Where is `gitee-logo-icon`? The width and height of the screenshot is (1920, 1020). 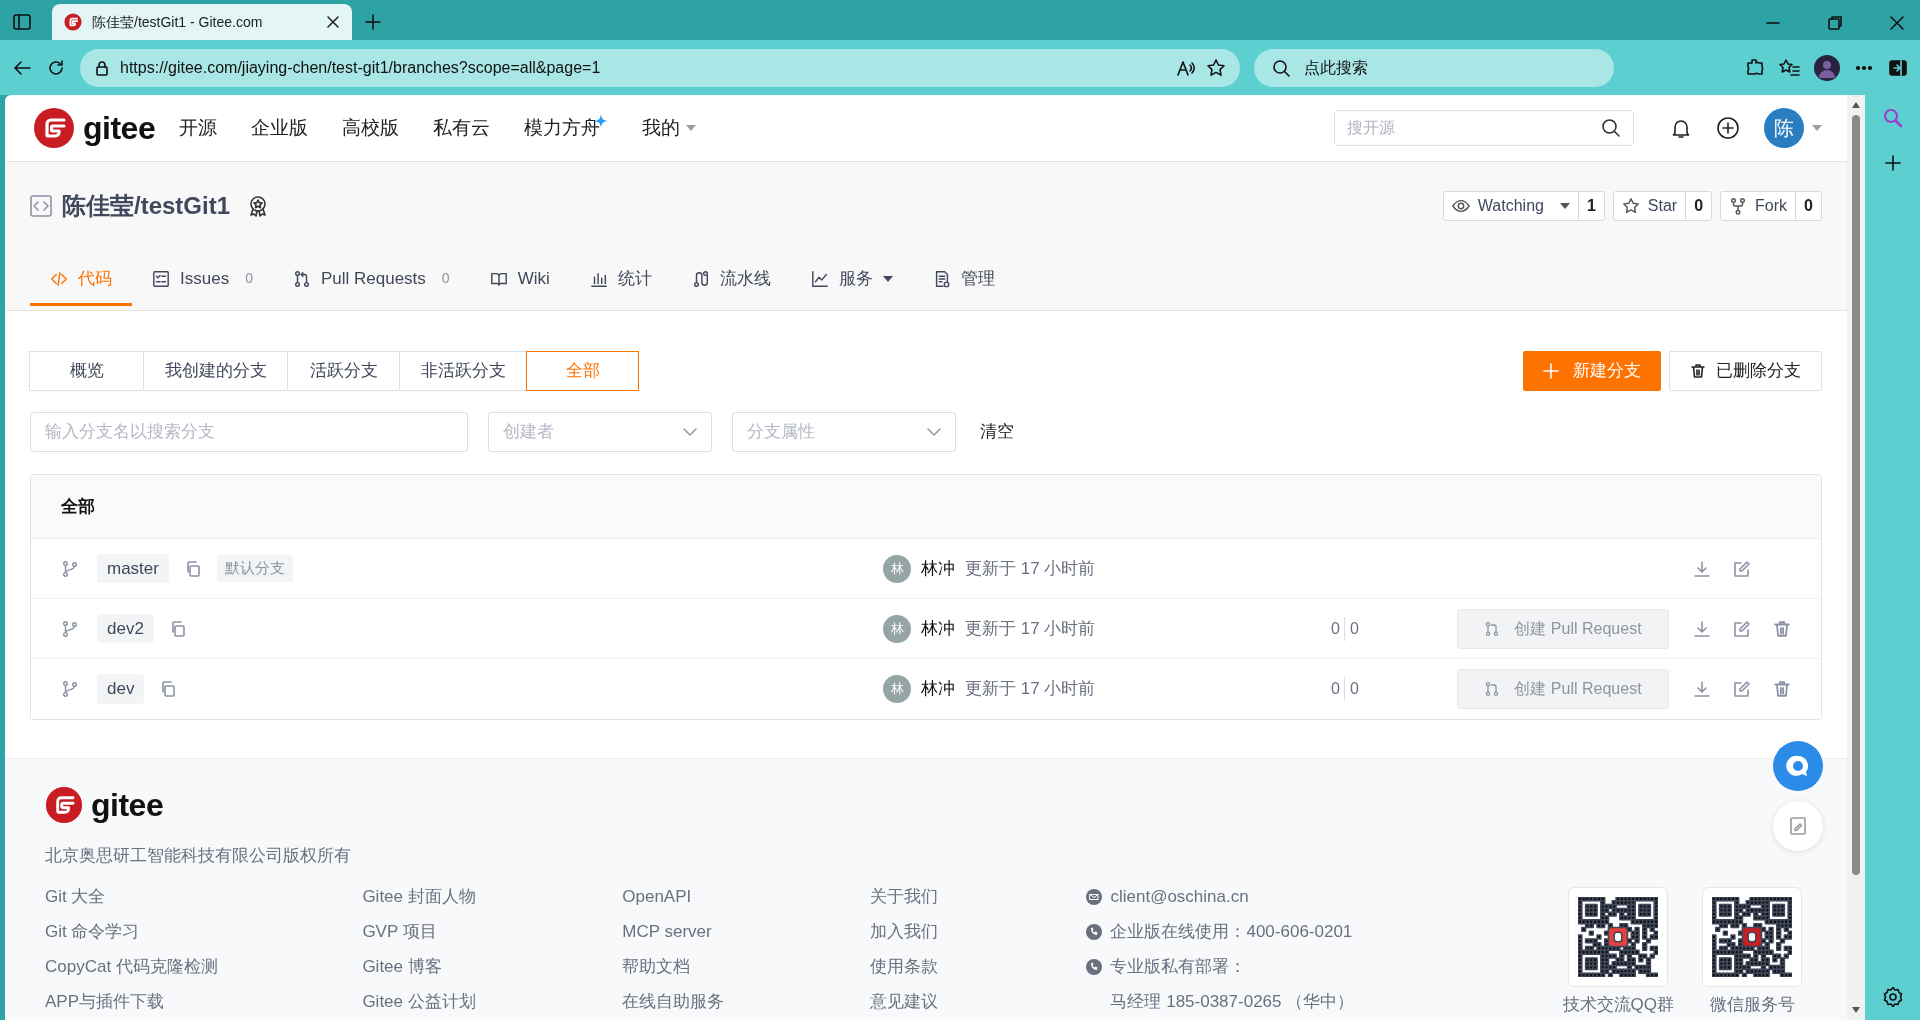
gitee-logo-icon is located at coordinates (64, 805).